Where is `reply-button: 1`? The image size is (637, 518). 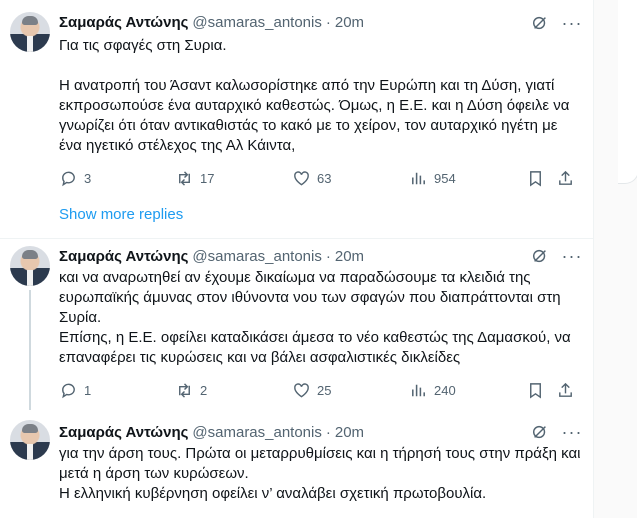
reply-button: 1 is located at coordinates (75, 390).